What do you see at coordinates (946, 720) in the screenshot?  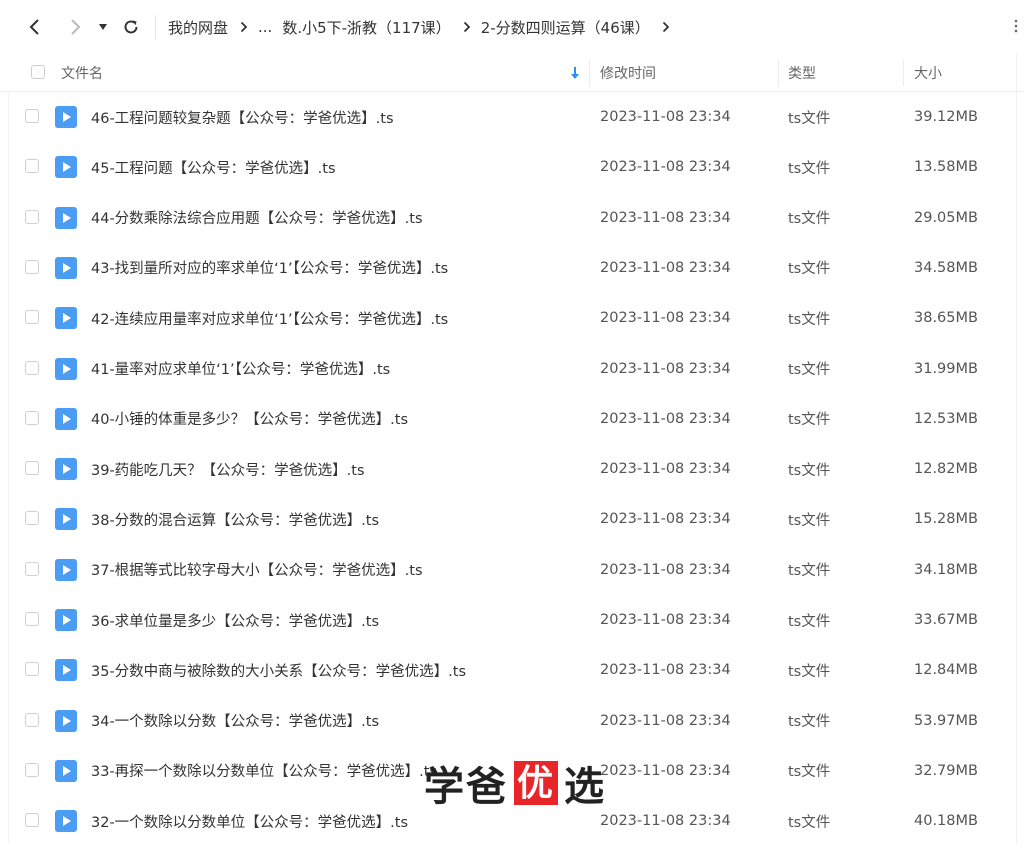 I see `file-size: 53.97MB` at bounding box center [946, 720].